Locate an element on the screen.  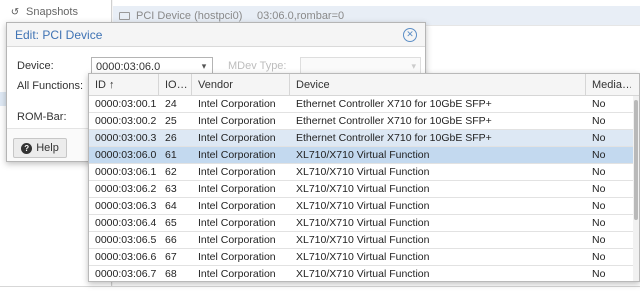
cell-id: 0000:03:06.7 is located at coordinates (126, 274).